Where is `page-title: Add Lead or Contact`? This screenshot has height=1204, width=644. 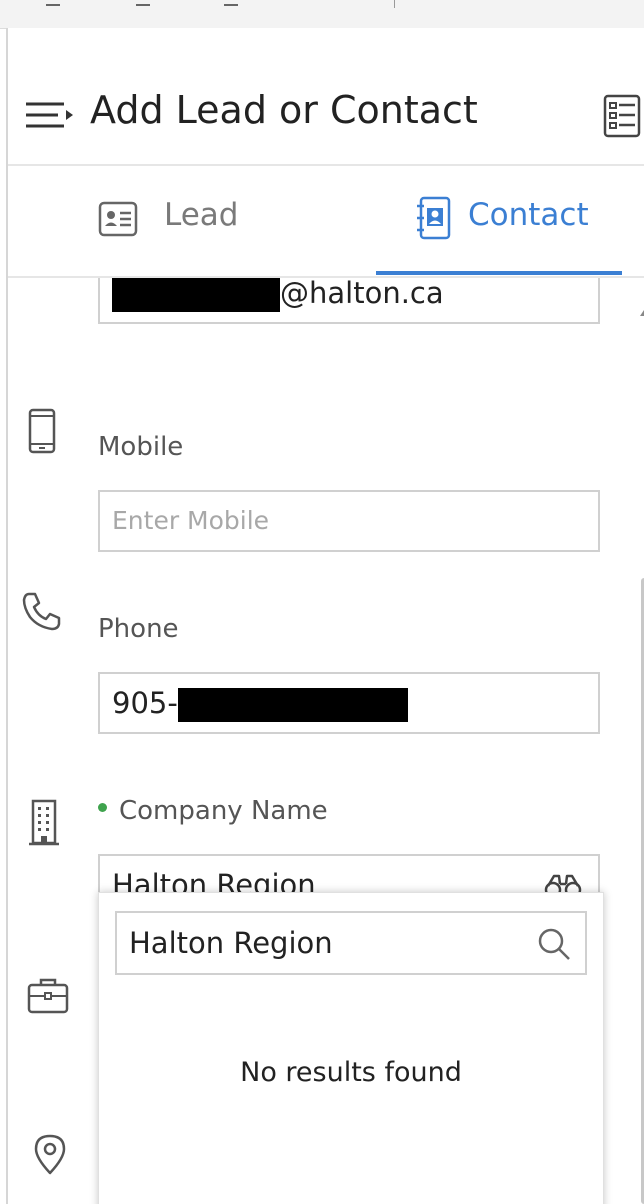 page-title: Add Lead or Contact is located at coordinates (284, 110).